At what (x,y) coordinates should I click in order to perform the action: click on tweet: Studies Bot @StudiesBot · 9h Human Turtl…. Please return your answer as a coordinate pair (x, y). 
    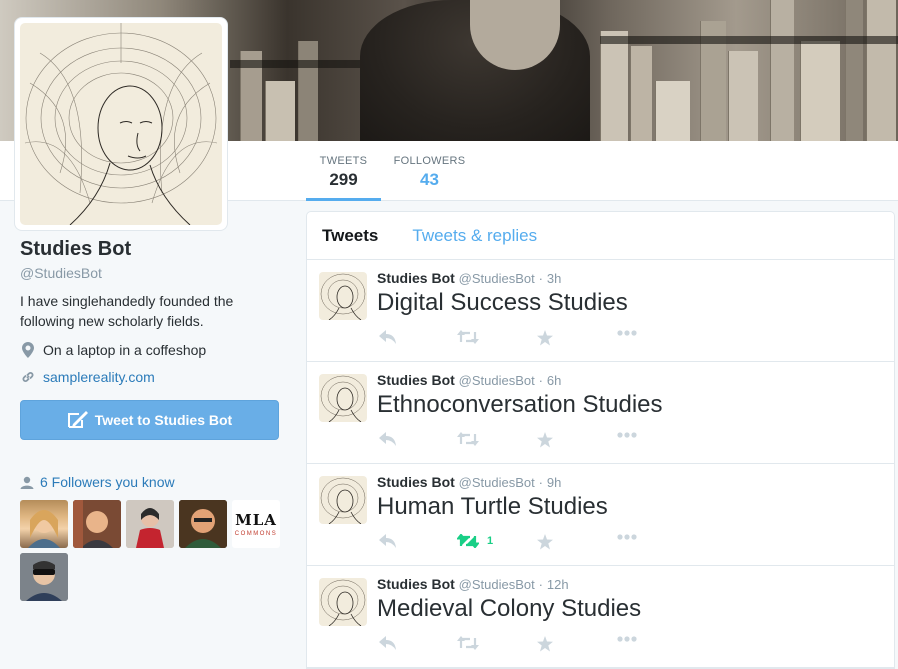
    Looking at the image, I should click on (600, 515).